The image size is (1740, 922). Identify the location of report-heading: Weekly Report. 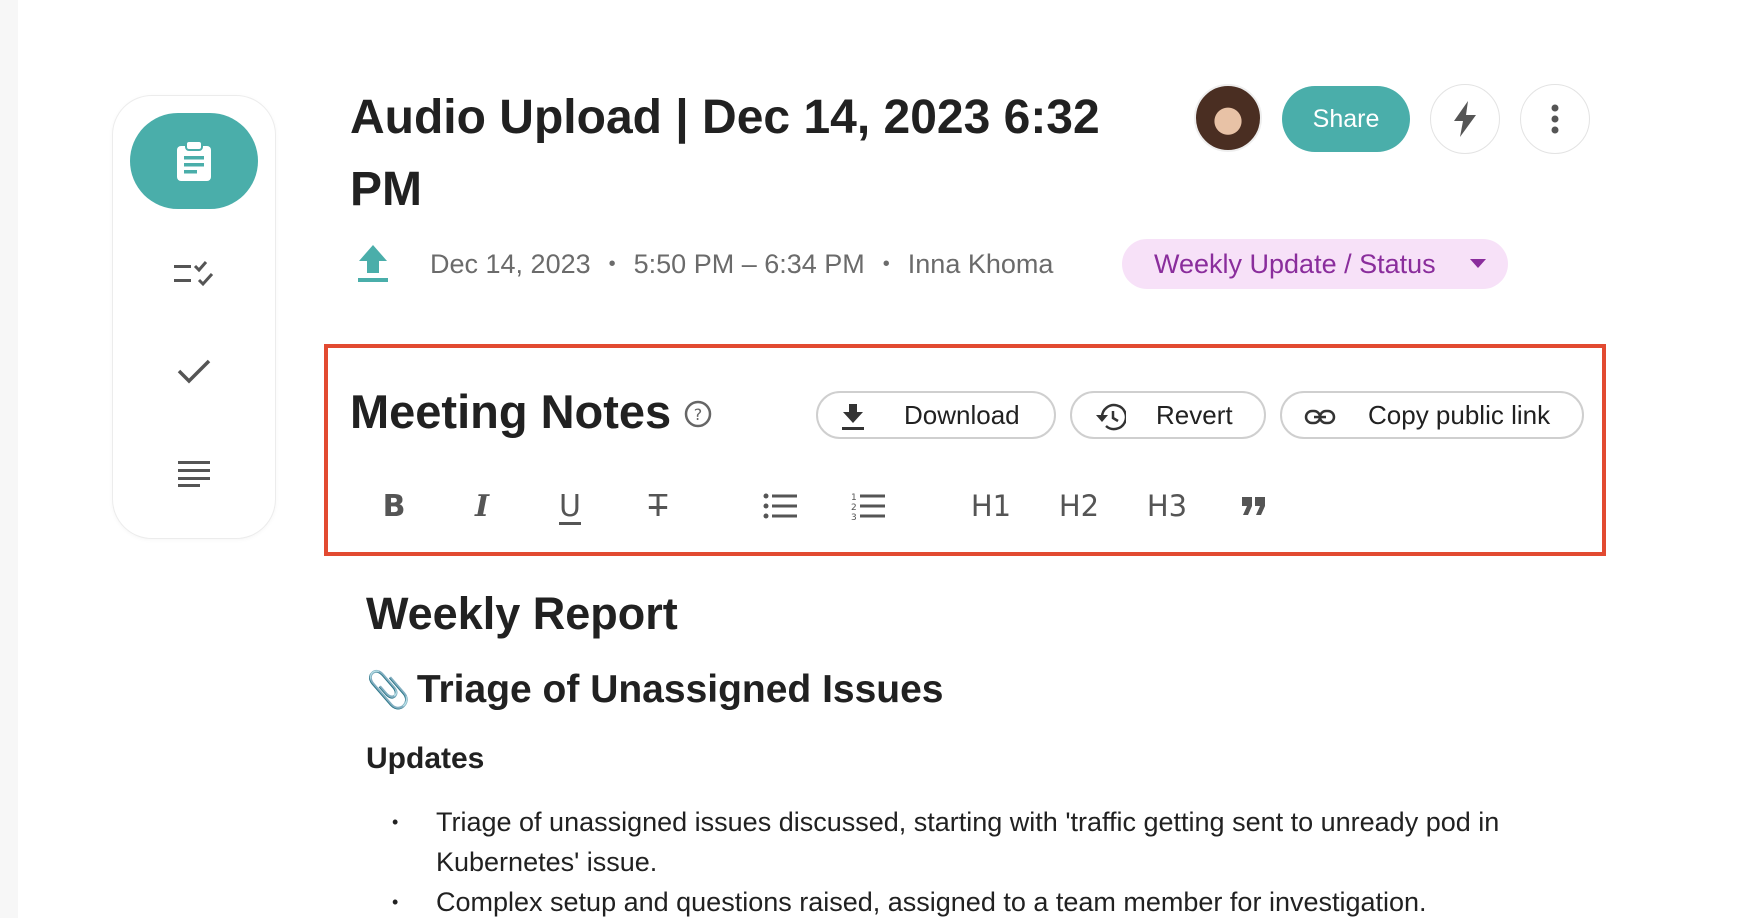
(522, 613).